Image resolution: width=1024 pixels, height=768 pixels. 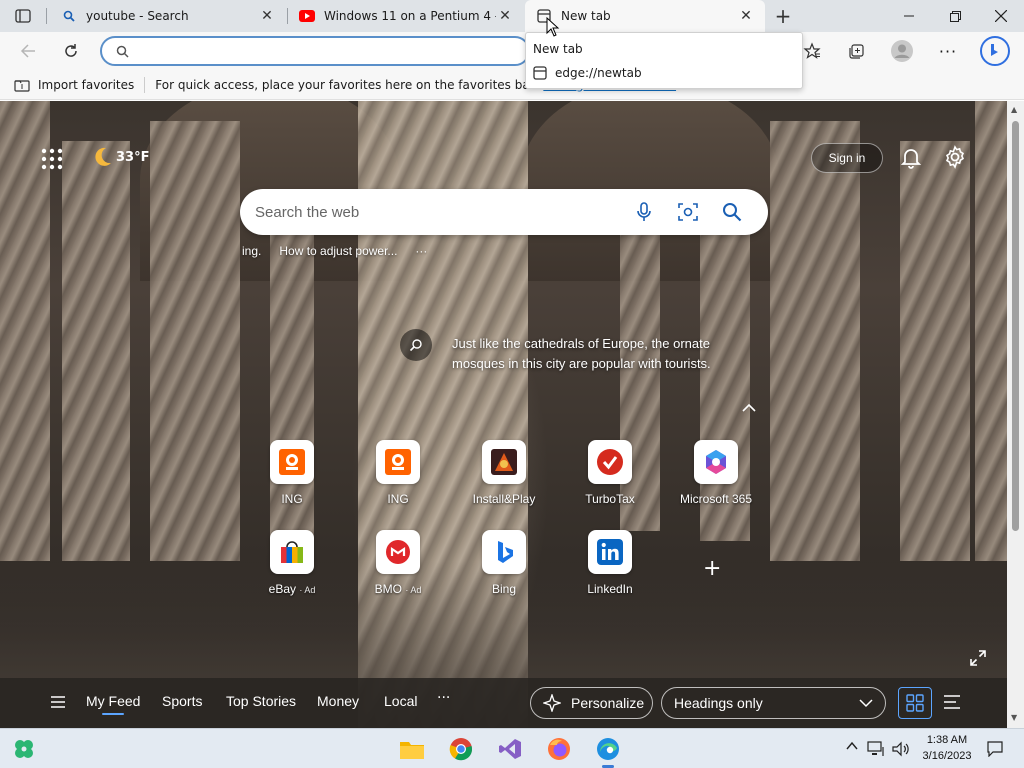 What do you see at coordinates (911, 157) in the screenshot?
I see `notifications-bell-icon` at bounding box center [911, 157].